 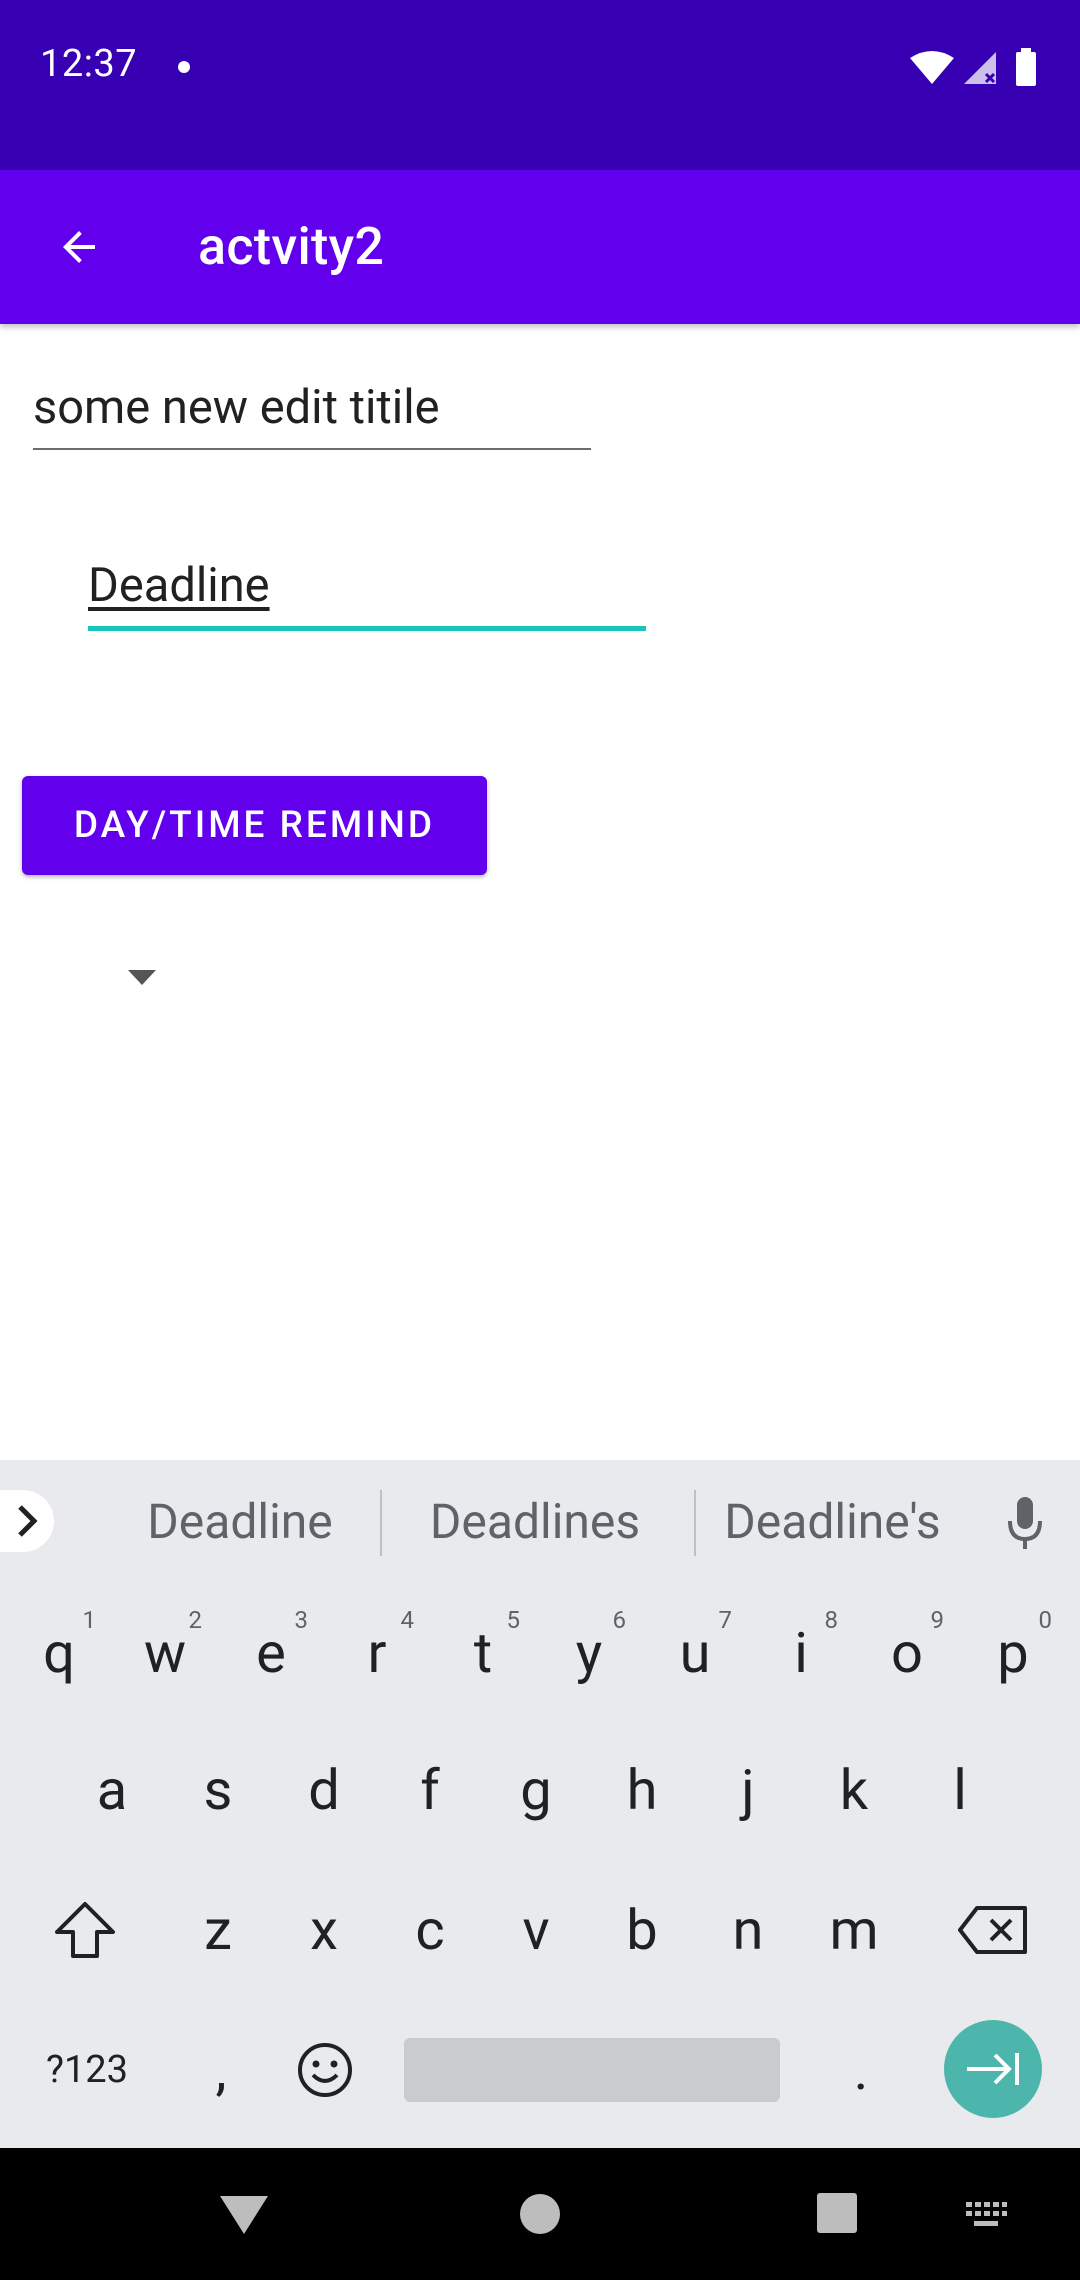 I want to click on key-i: i8, so click(x=801, y=1653).